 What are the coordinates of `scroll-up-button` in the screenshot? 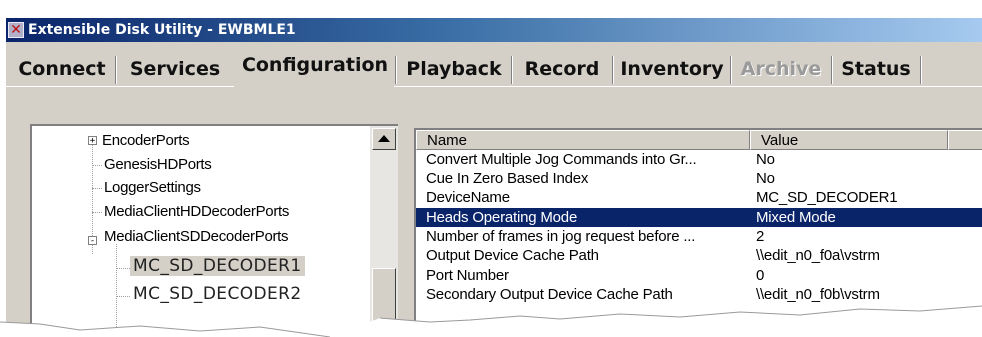 It's located at (384, 139).